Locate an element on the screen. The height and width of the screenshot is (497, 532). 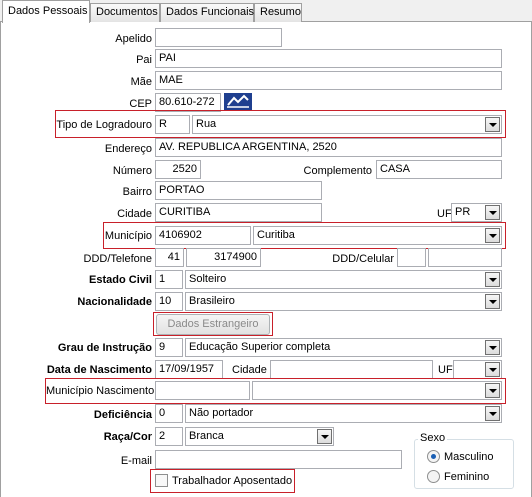
celular-input is located at coordinates (465, 257).